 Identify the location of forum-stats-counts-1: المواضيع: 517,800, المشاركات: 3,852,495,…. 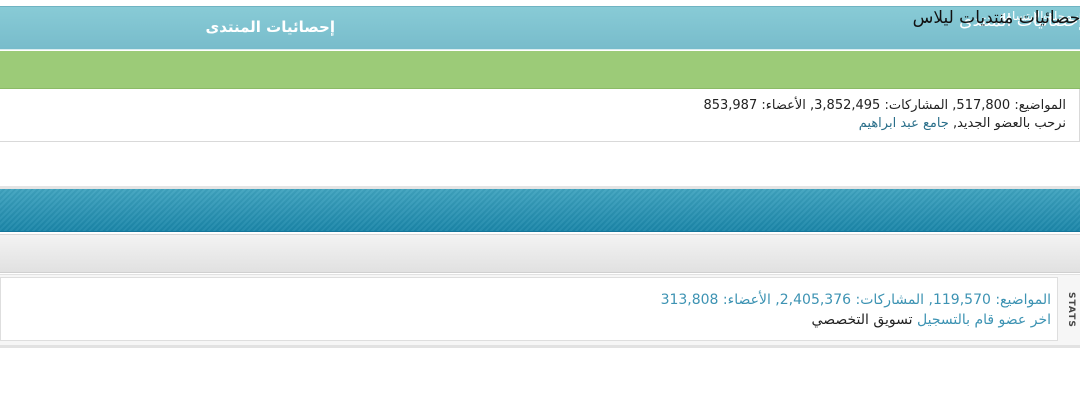
(884, 105).